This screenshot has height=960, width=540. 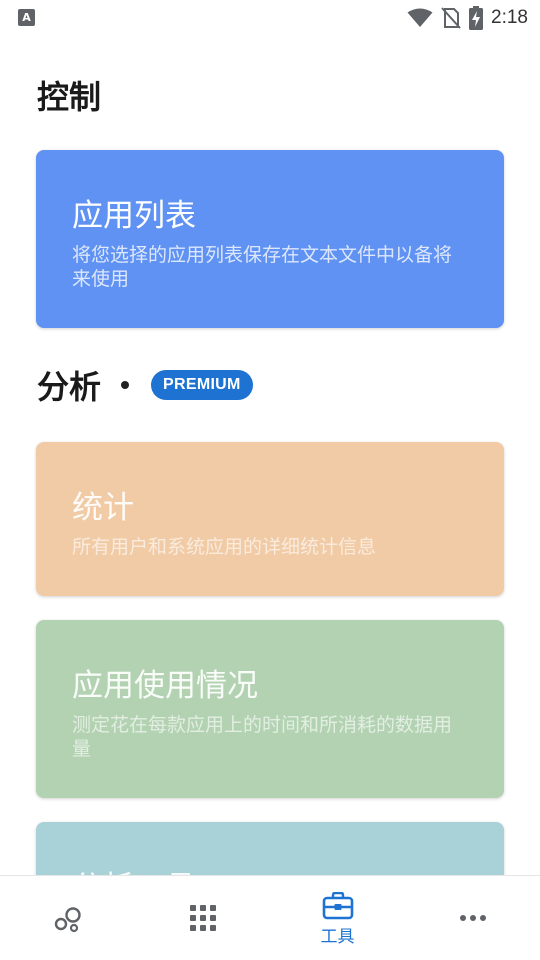 What do you see at coordinates (420, 17) in the screenshot?
I see `wifi-icon` at bounding box center [420, 17].